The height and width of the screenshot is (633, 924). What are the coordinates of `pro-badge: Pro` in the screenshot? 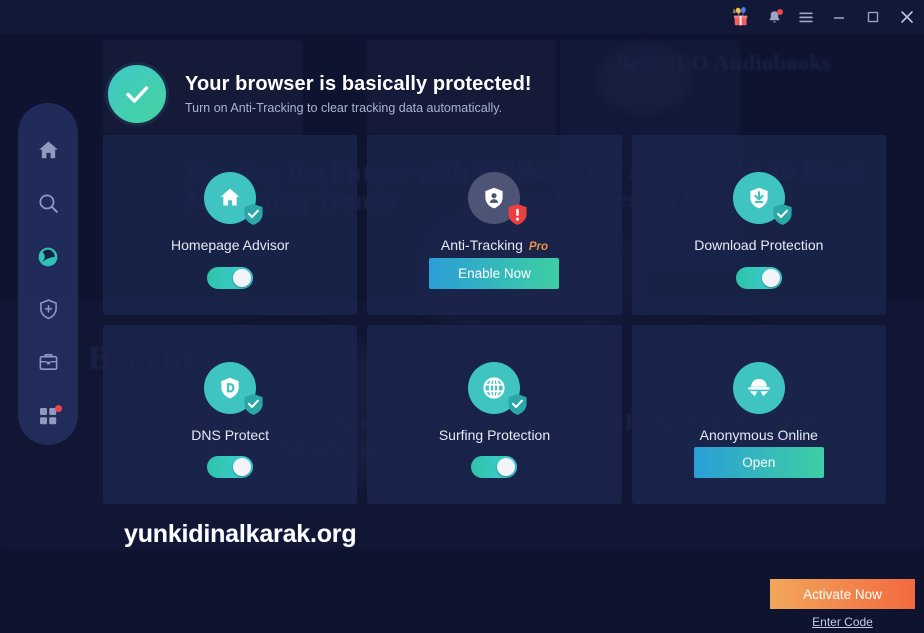 It's located at (538, 247).